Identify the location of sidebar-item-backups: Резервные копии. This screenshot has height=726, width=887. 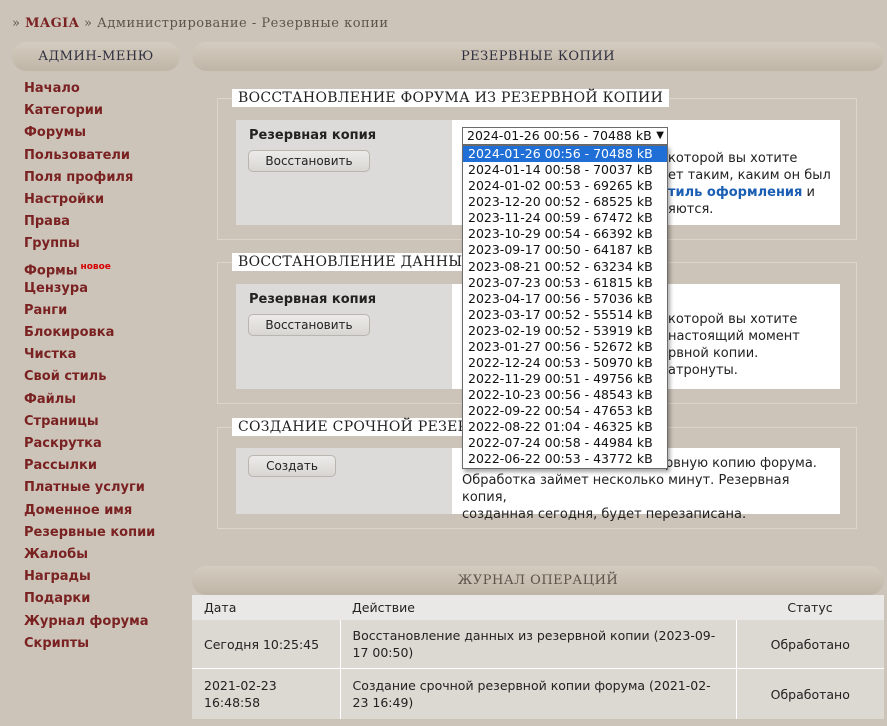
(96, 533).